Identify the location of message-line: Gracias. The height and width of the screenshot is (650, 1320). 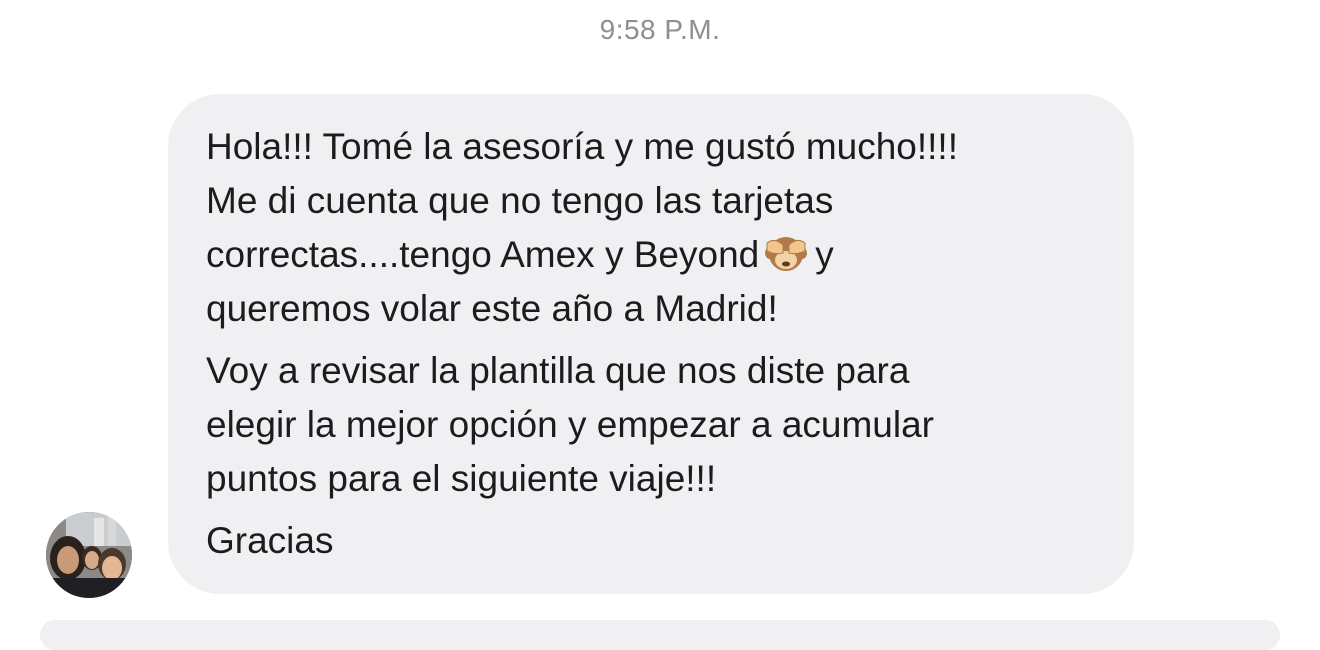
(270, 540).